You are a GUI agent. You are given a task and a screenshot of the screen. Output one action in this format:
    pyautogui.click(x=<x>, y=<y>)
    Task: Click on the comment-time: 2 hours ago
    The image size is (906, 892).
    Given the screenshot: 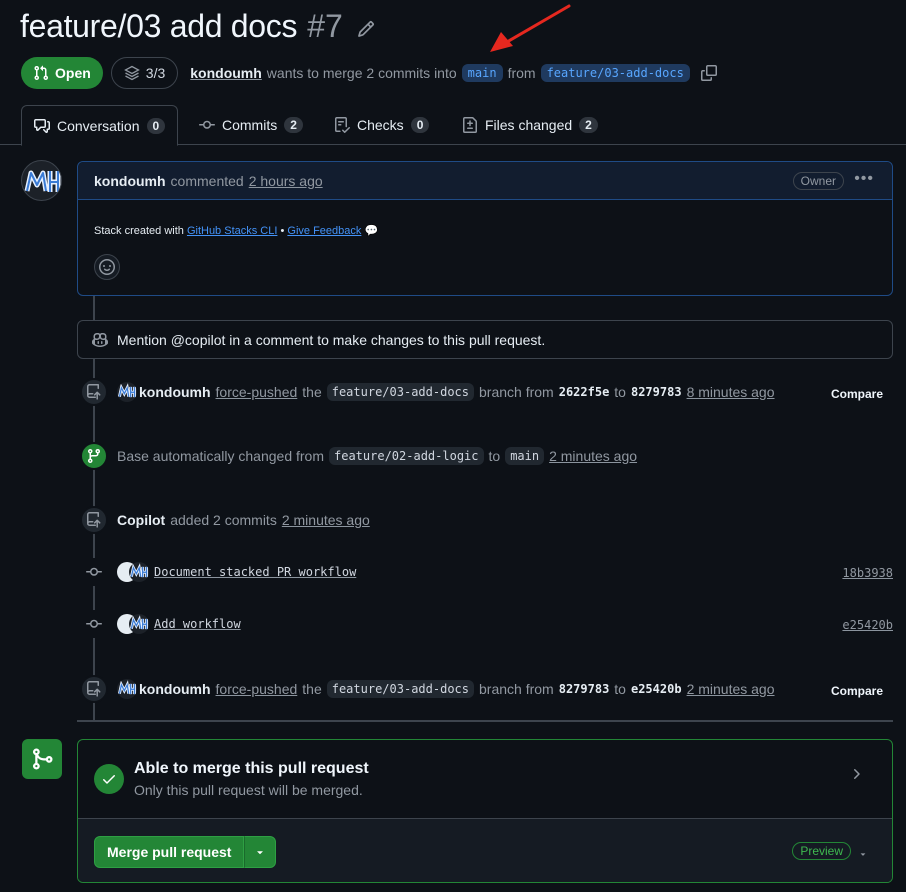 What is the action you would take?
    pyautogui.click(x=286, y=181)
    